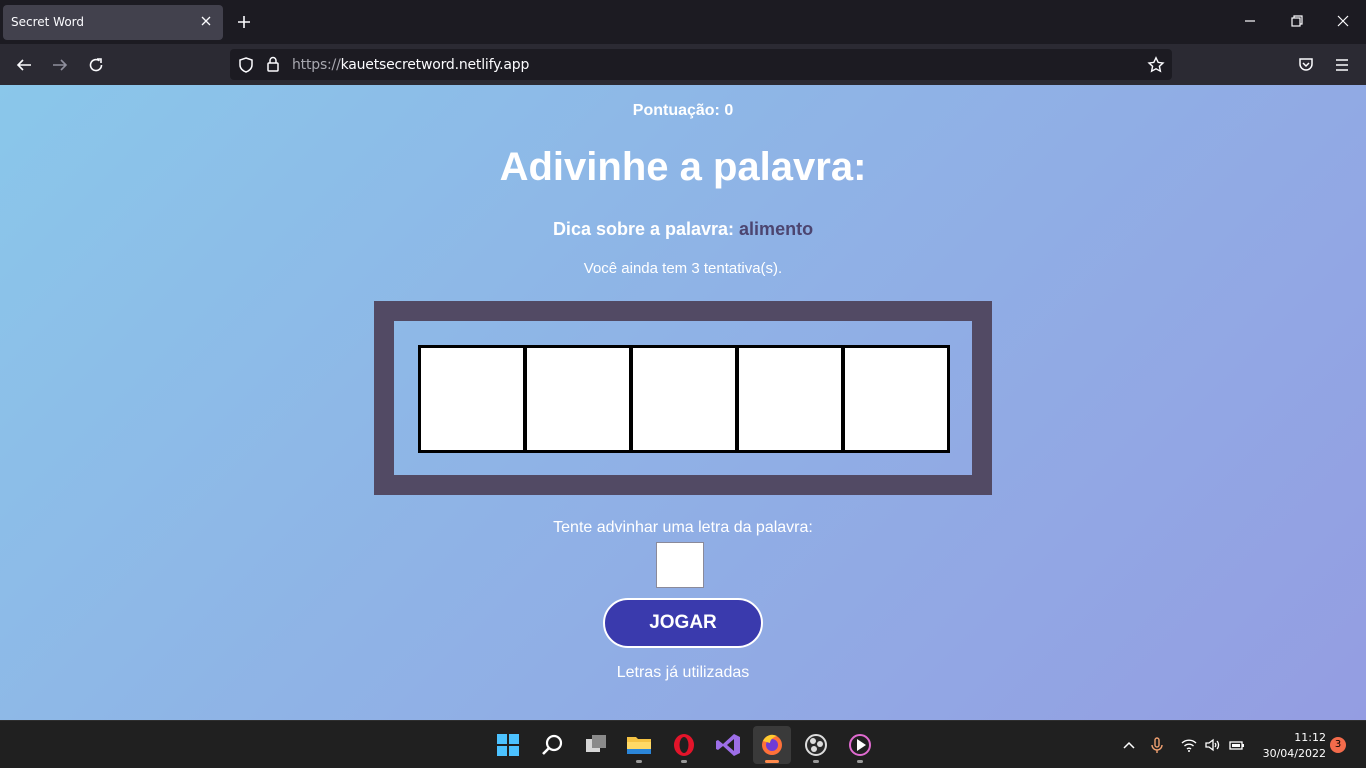  What do you see at coordinates (1297, 21) in the screenshot?
I see `restore-icon` at bounding box center [1297, 21].